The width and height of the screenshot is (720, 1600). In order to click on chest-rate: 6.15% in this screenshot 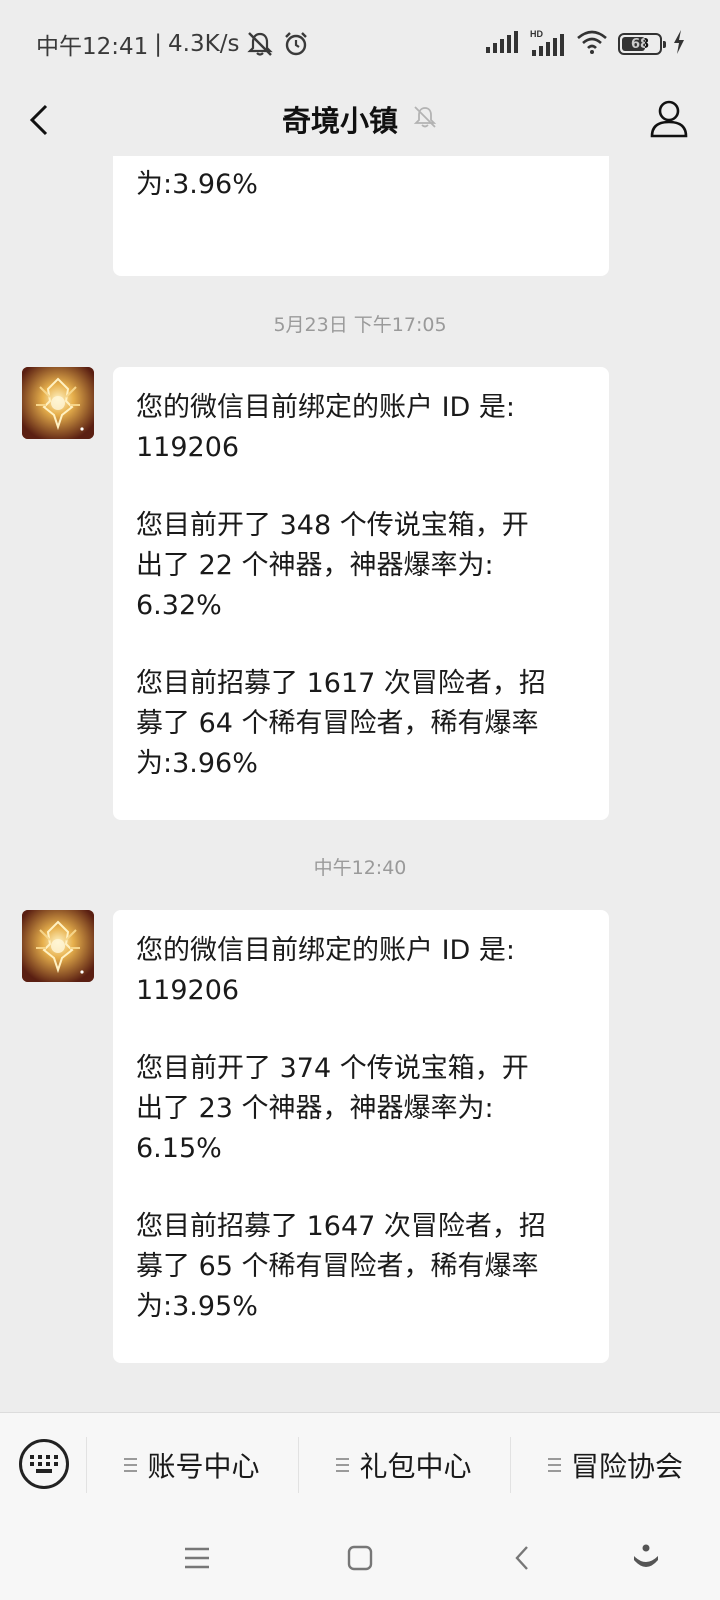, I will do `click(179, 1148)`.